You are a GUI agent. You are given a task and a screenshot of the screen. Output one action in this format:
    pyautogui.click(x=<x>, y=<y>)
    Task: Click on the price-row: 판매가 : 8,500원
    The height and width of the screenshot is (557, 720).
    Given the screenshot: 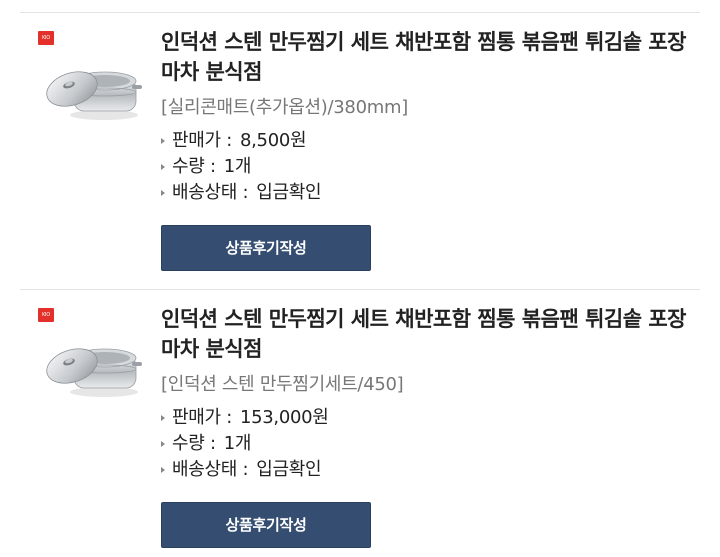 What is the action you would take?
    pyautogui.click(x=241, y=141)
    